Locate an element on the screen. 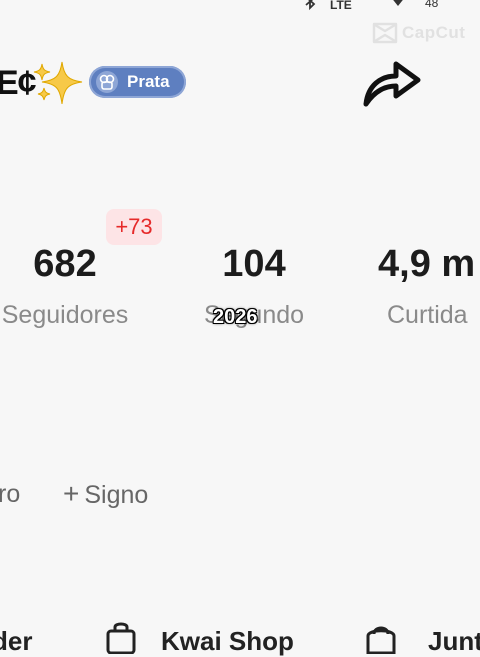 The image size is (480, 657). tool-item-partial-label: der is located at coordinates (16, 641).